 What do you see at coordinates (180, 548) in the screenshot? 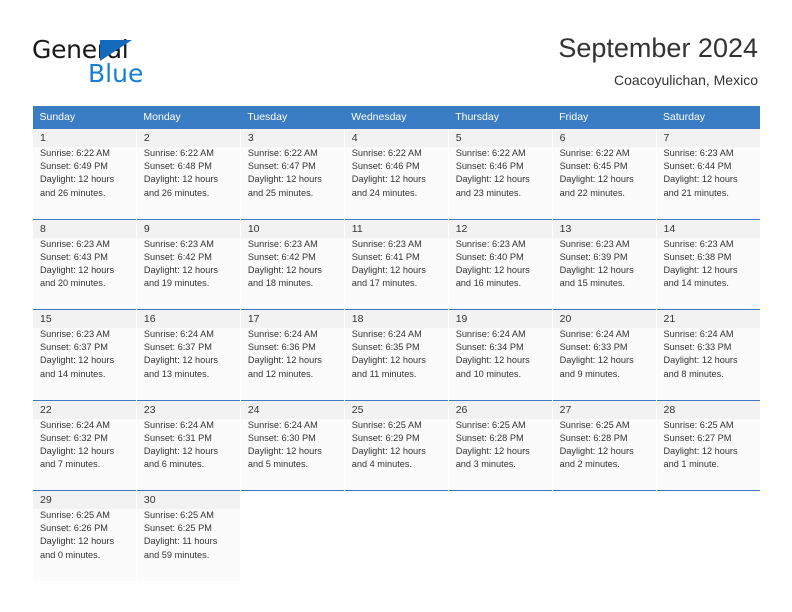
I see `daylight-text: Daylight: 11 hours and 59 minutes.` at bounding box center [180, 548].